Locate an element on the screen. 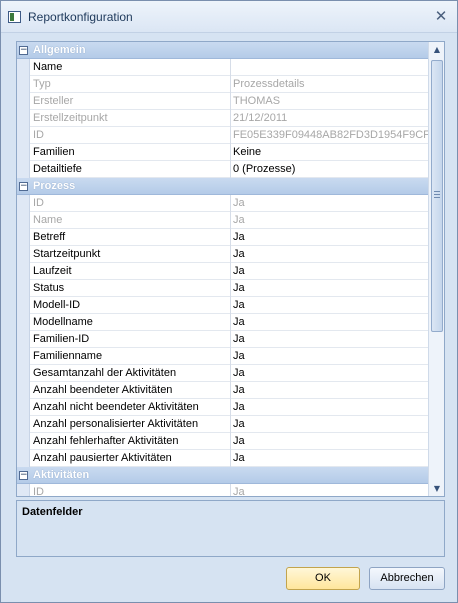 This screenshot has height=603, width=458. property-value: 0 (Prozesse) is located at coordinates (330, 169).